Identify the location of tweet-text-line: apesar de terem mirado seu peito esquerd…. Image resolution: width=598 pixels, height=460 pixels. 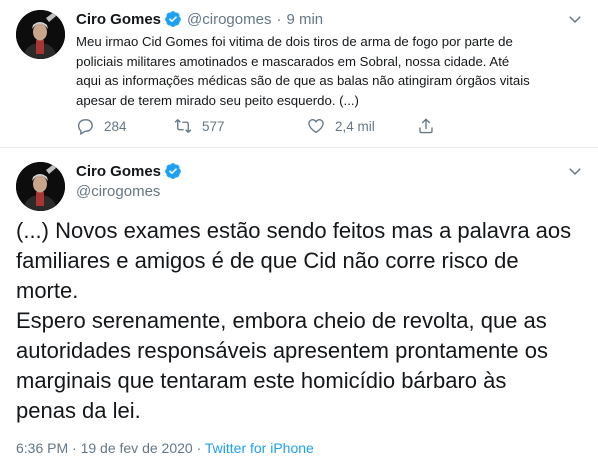
(217, 100).